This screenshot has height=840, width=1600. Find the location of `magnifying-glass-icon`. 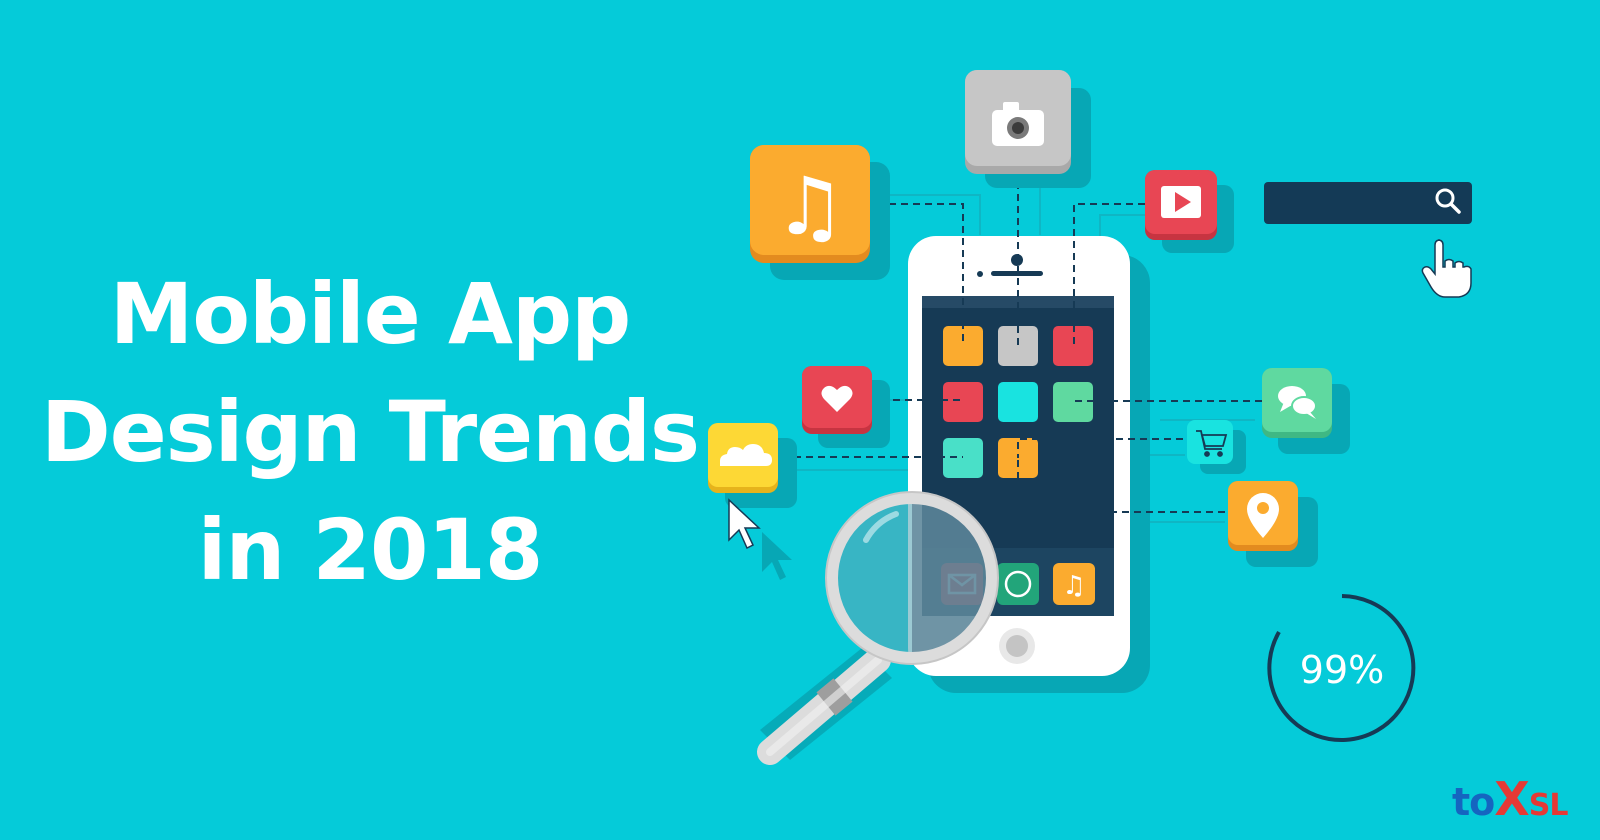

magnifying-glass-icon is located at coordinates (878, 628).